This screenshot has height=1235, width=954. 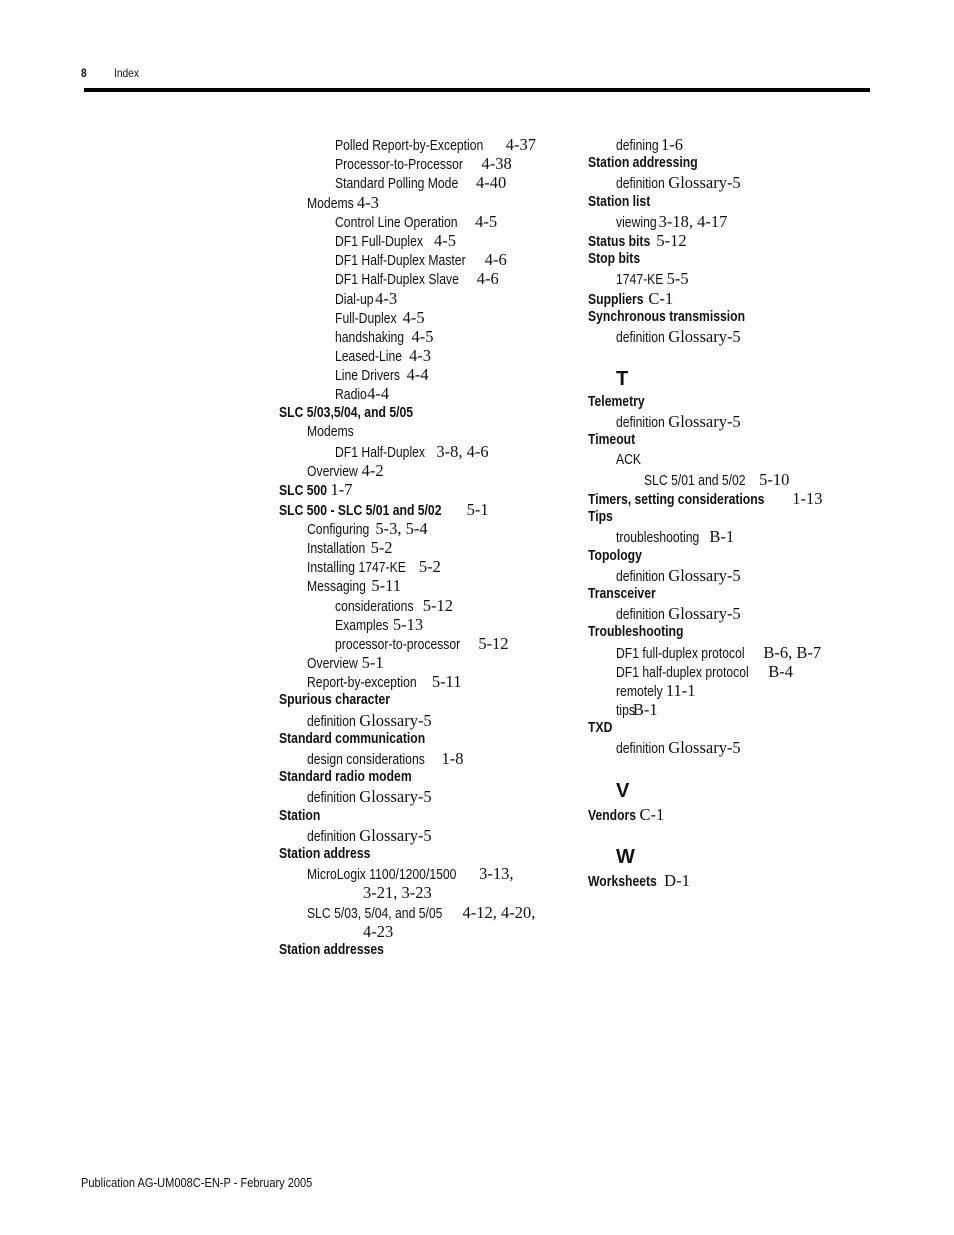 What do you see at coordinates (429, 202) in the screenshot?
I see `index-subentry: Modems 4-3` at bounding box center [429, 202].